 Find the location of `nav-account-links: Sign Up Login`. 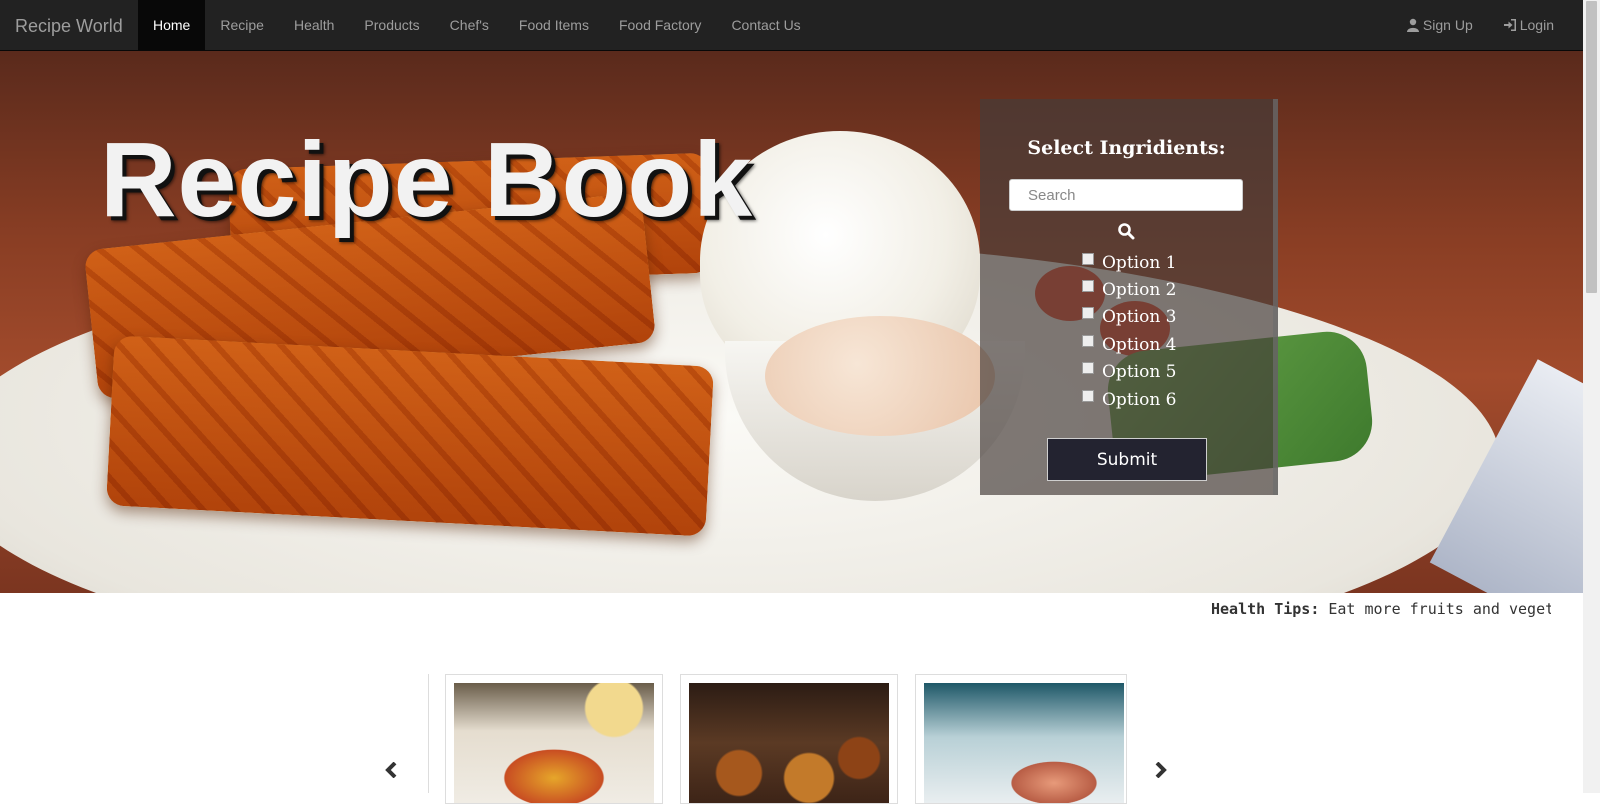

nav-account-links: Sign Up Login is located at coordinates (1480, 25).